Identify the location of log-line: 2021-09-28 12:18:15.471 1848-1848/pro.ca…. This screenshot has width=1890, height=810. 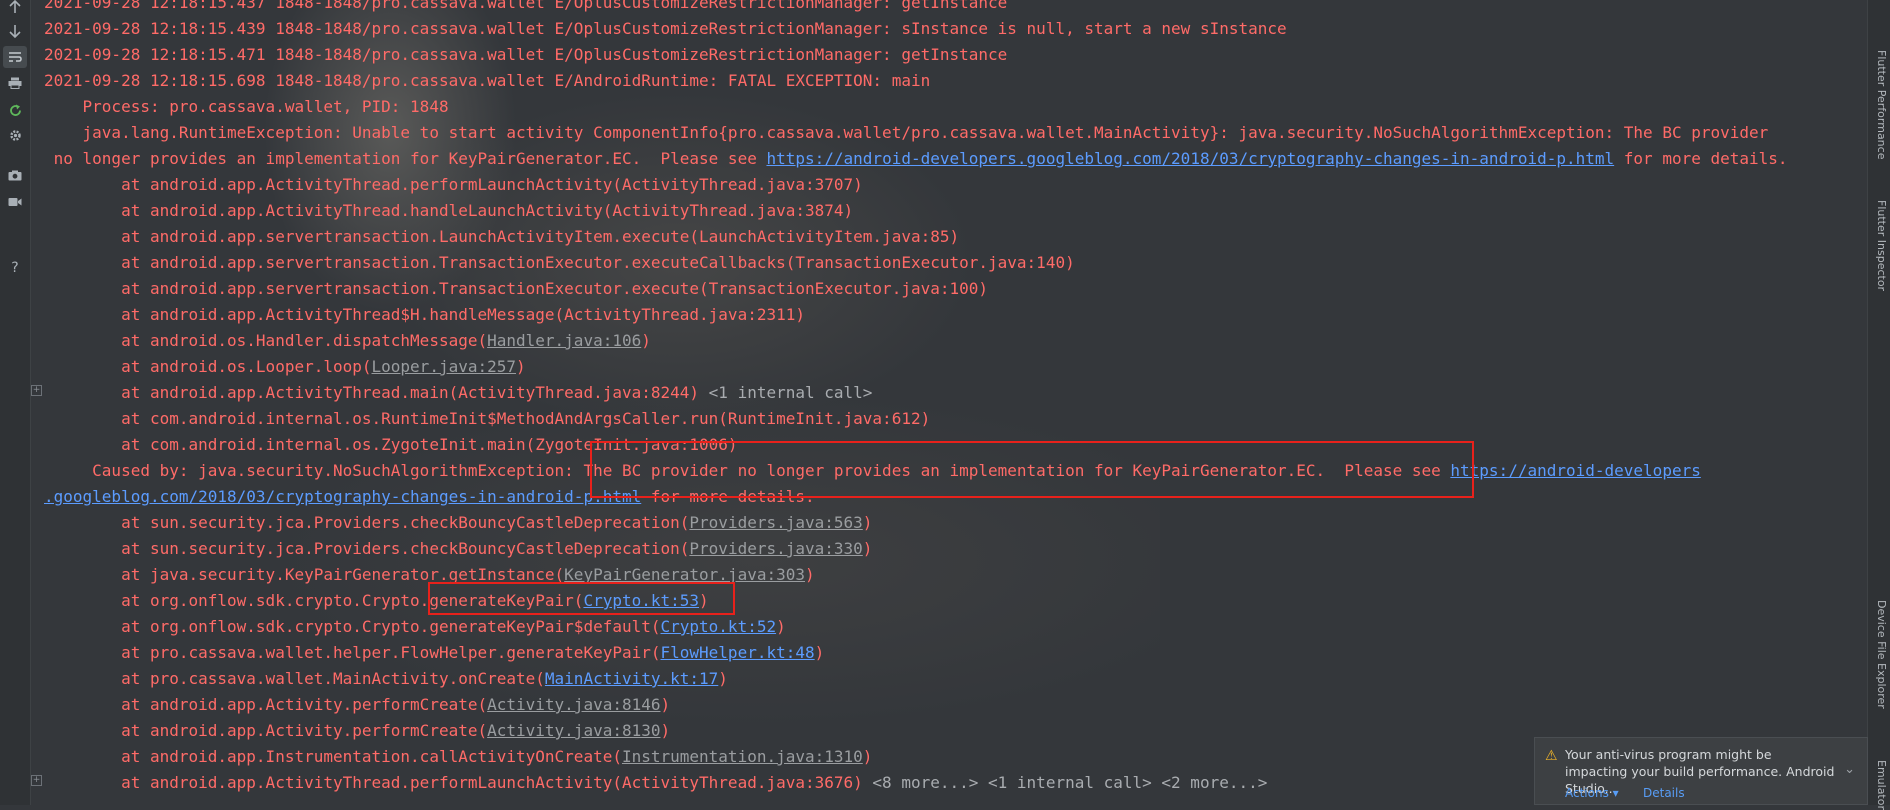
(526, 54).